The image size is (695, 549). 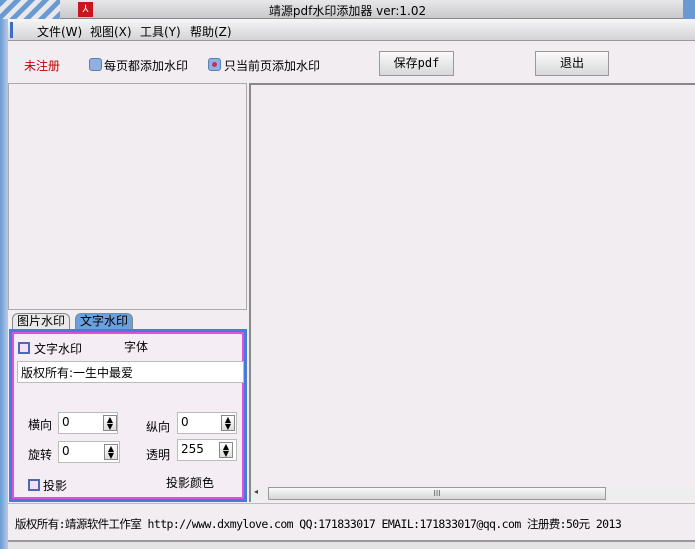 What do you see at coordinates (351, 544) in the screenshot?
I see `window-bottom-border` at bounding box center [351, 544].